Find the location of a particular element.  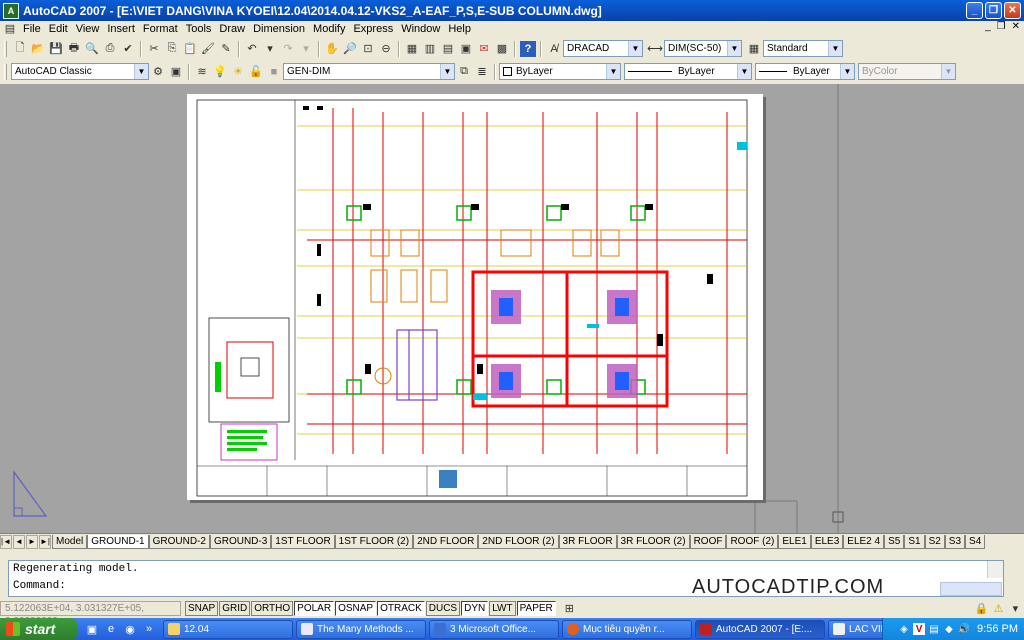

tab-1st-floor-2: 1ST FLOOR (2) is located at coordinates (374, 541).